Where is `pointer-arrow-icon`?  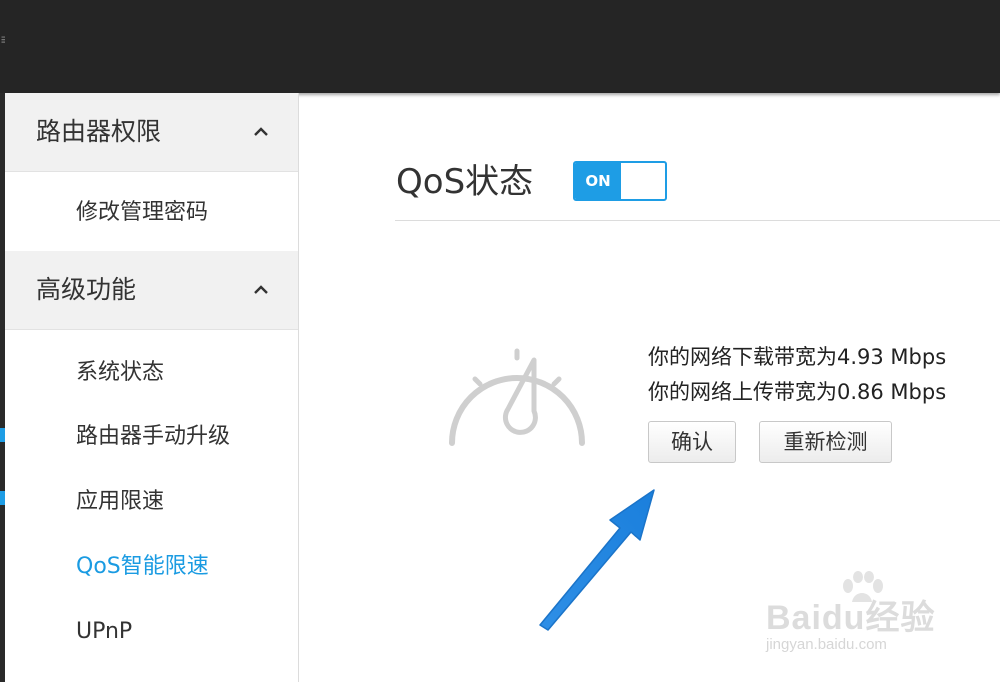
pointer-arrow-icon is located at coordinates (601, 557).